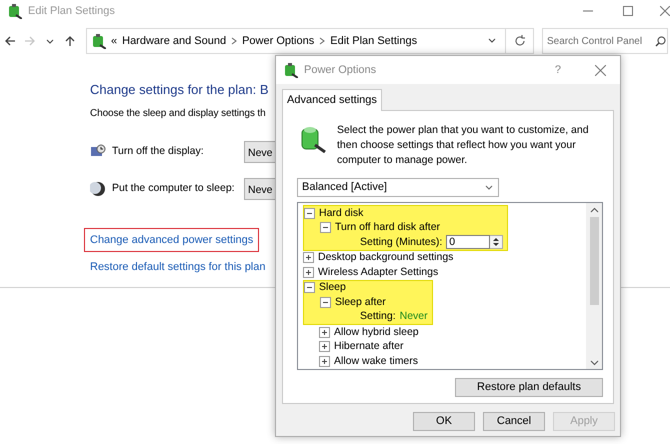 This screenshot has width=670, height=444. I want to click on link: Restore default settings for this plan, so click(178, 267).